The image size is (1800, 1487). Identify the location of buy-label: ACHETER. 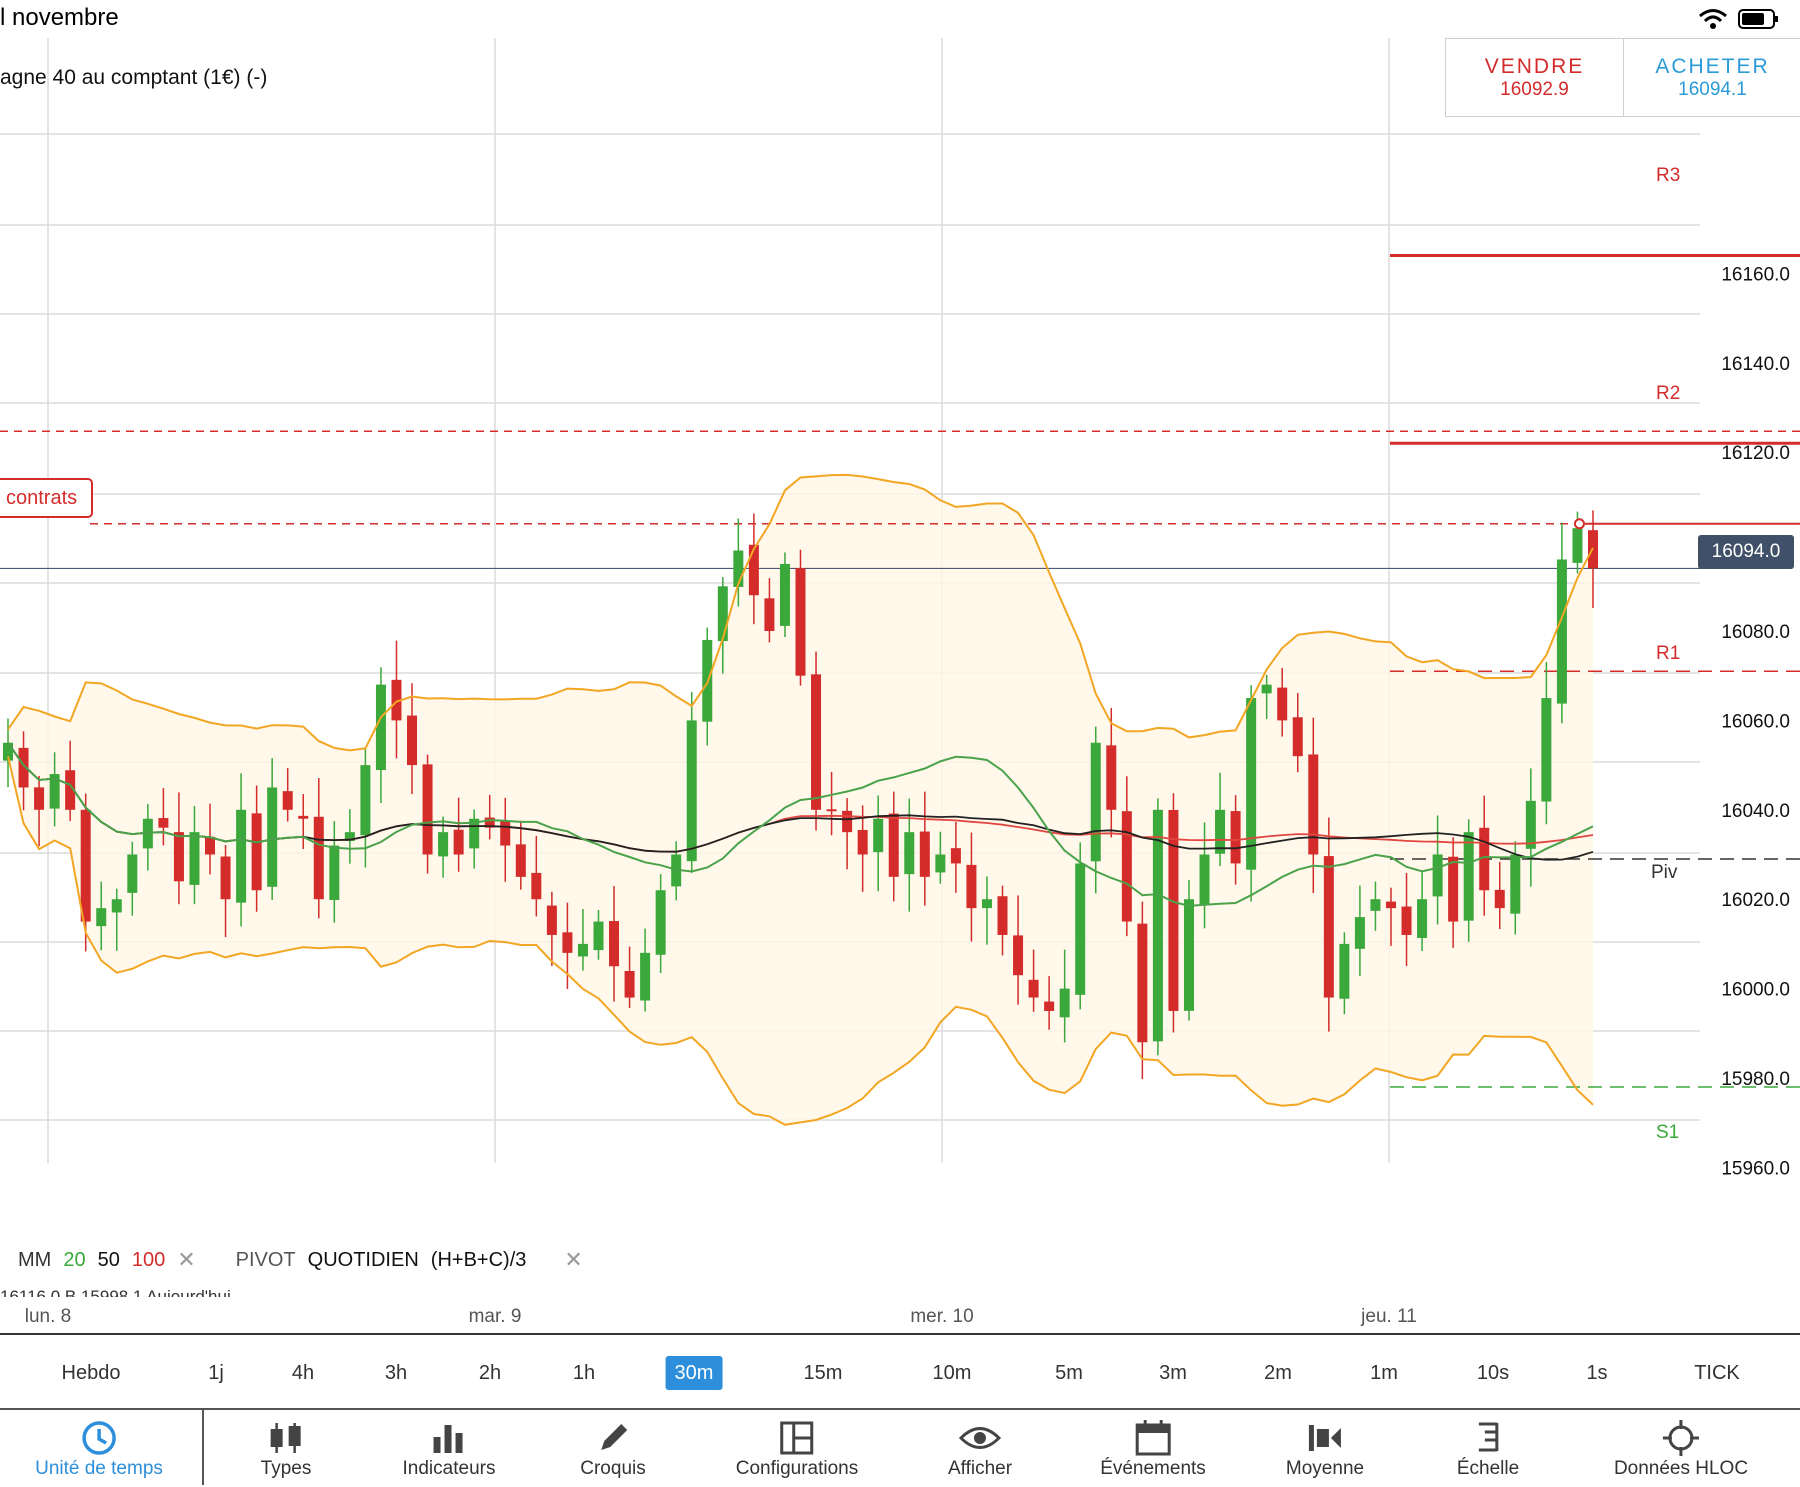
(1712, 66).